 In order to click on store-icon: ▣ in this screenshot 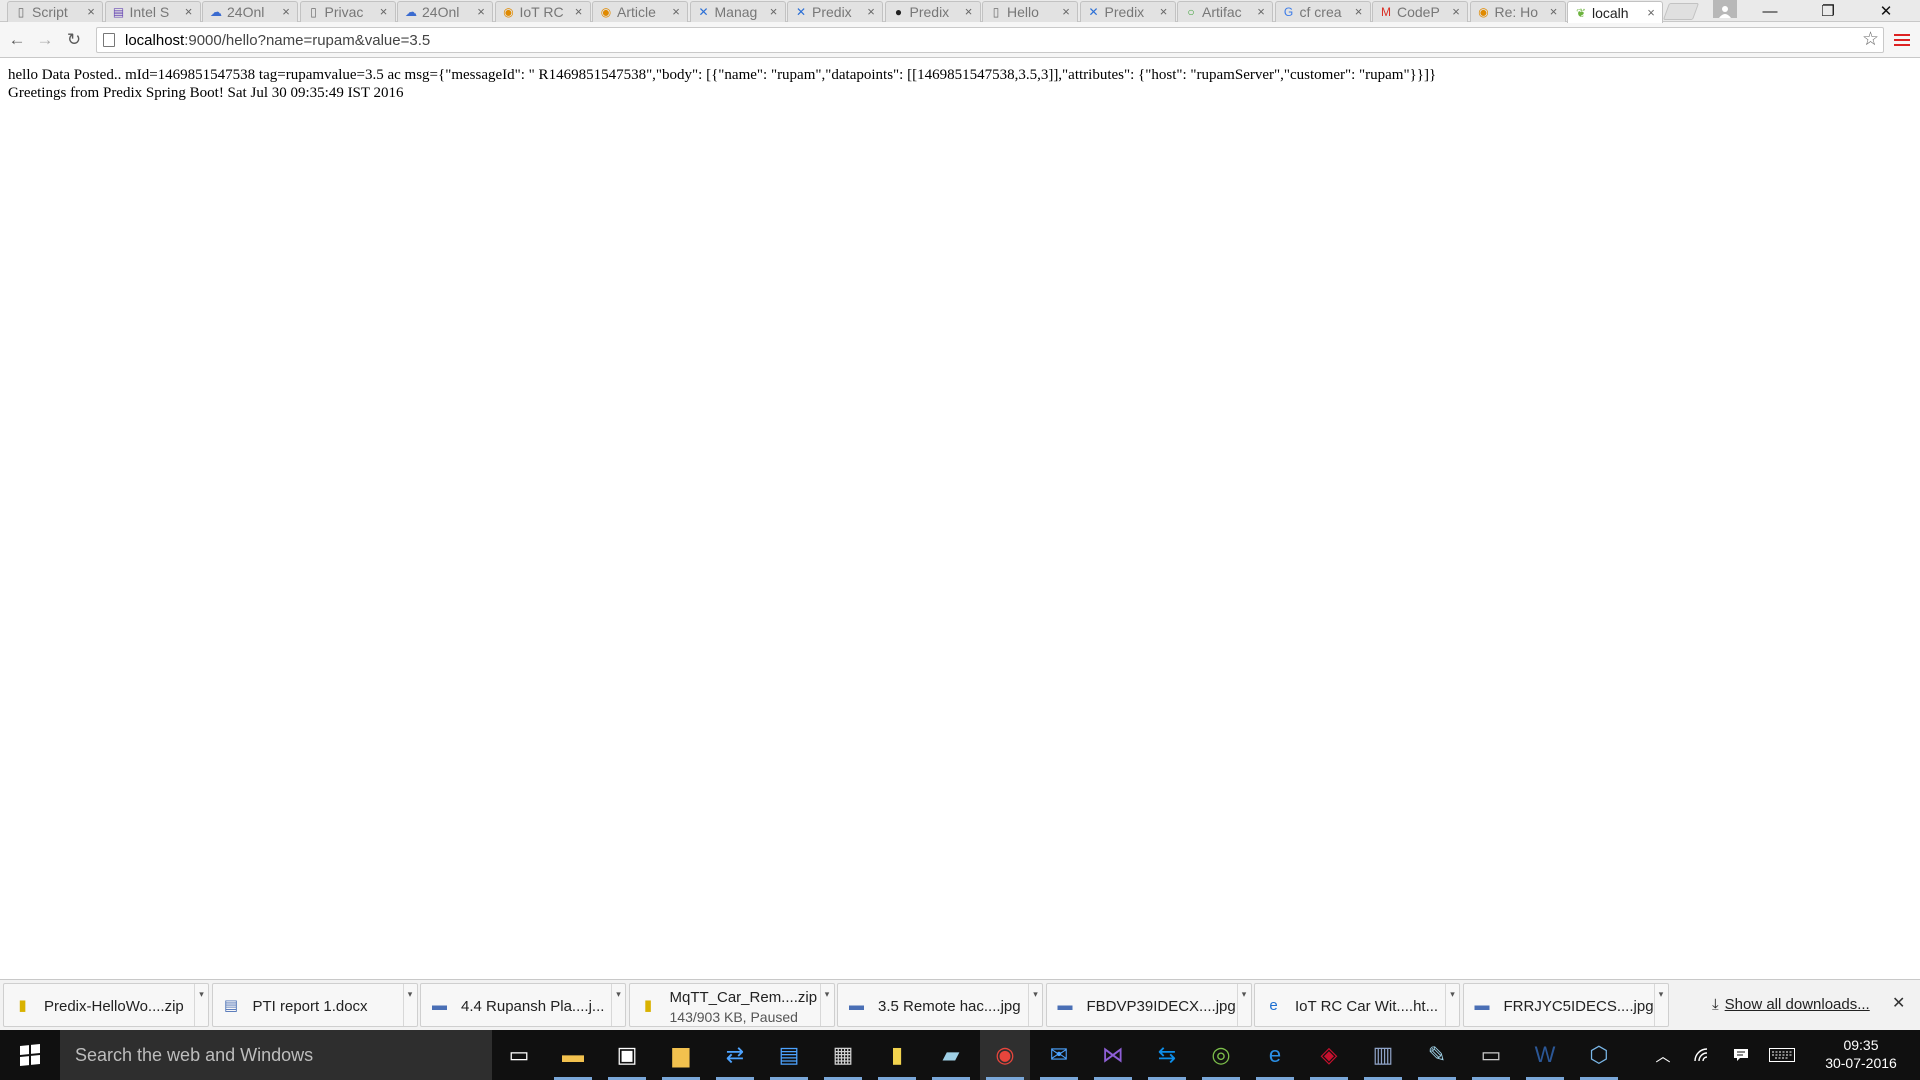, I will do `click(627, 1054)`.